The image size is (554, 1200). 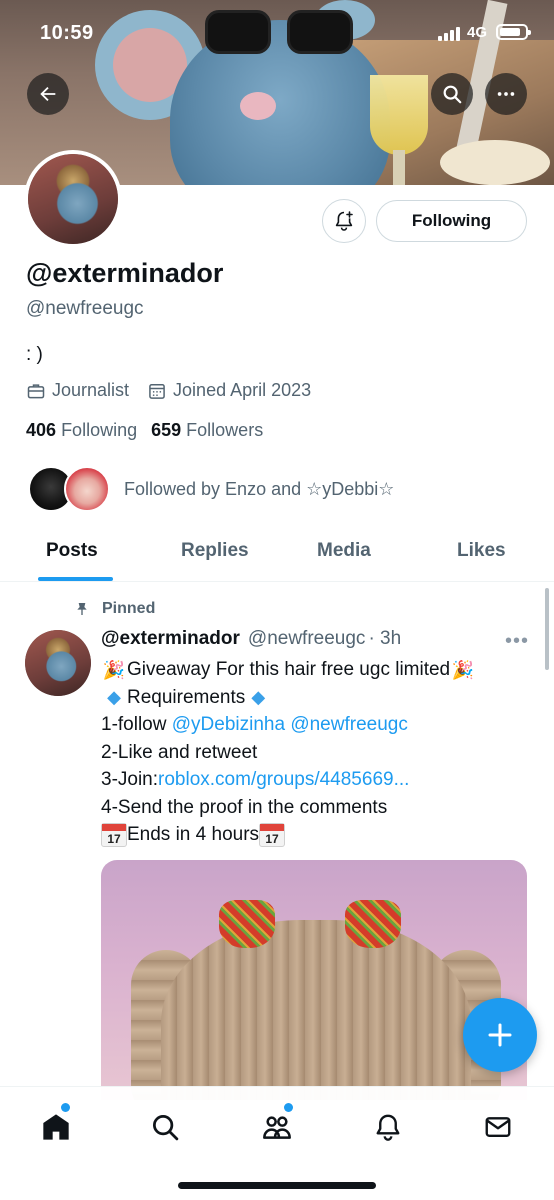 I want to click on notify-button, so click(x=344, y=221).